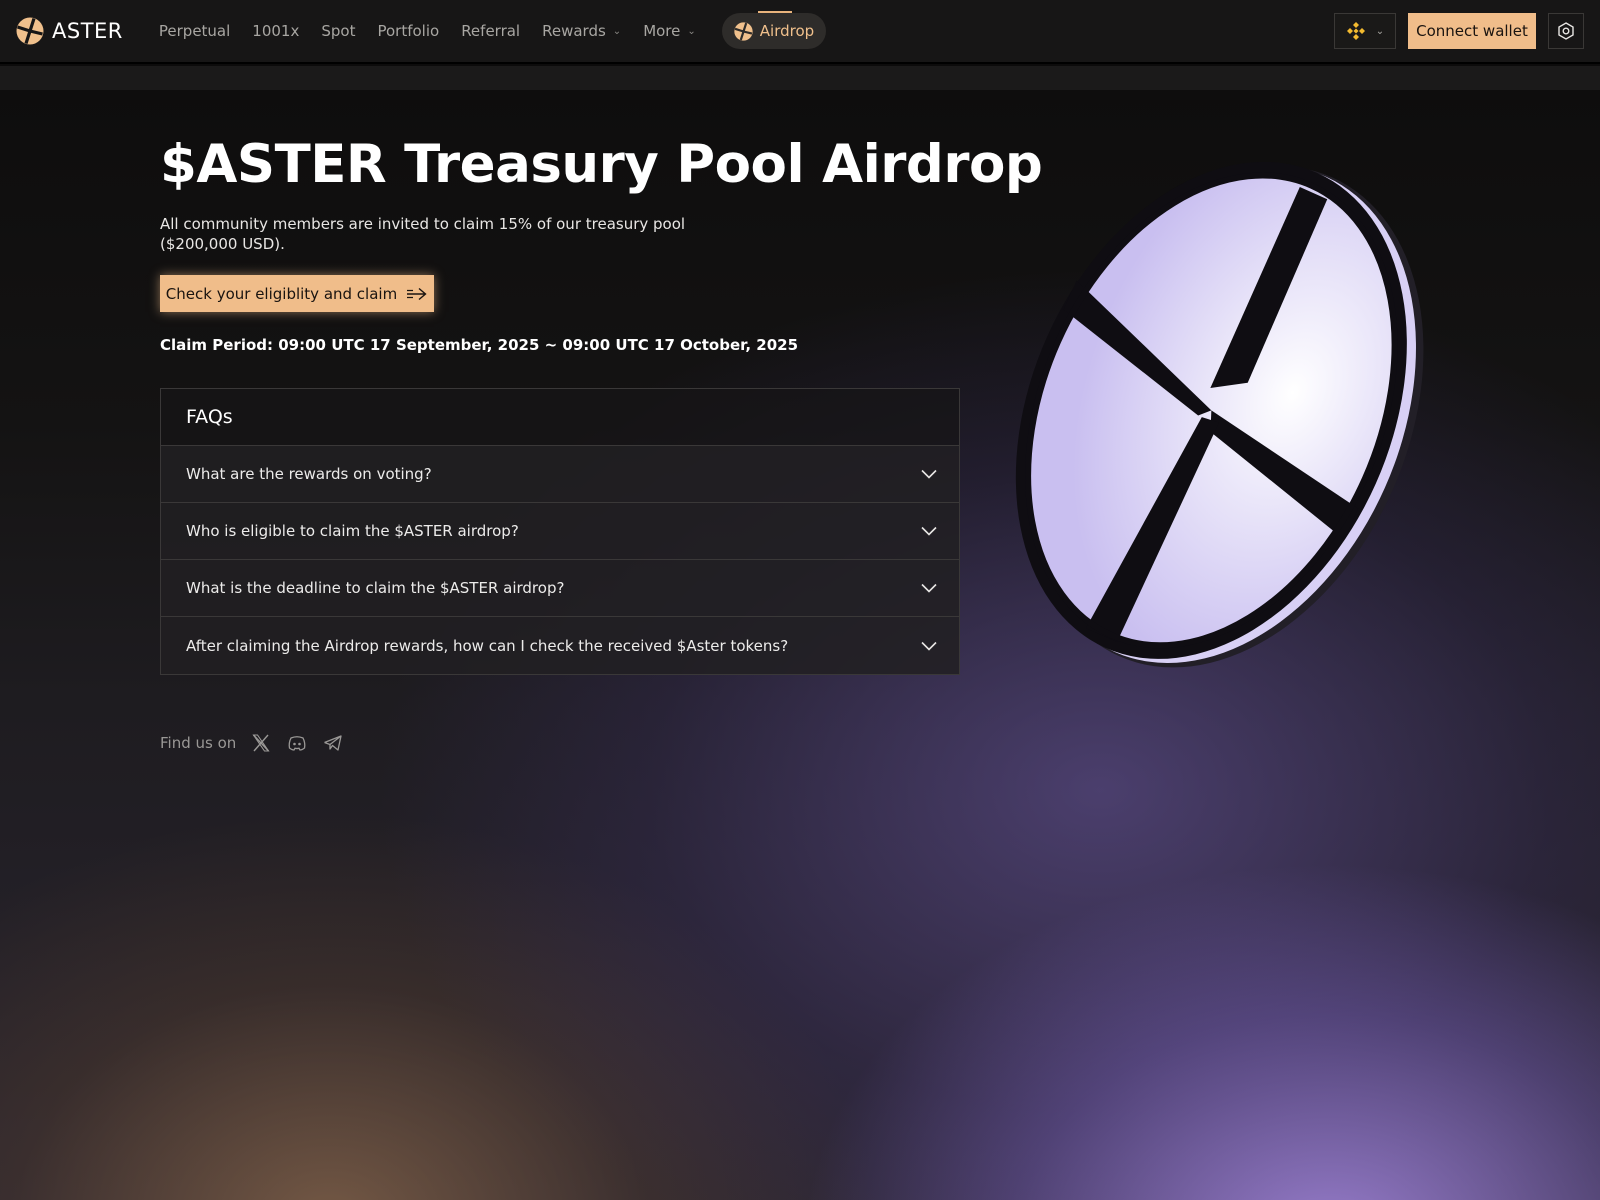 The image size is (1600, 1200). Describe the element at coordinates (662, 31) in the screenshot. I see `nav-more-label: More` at that location.